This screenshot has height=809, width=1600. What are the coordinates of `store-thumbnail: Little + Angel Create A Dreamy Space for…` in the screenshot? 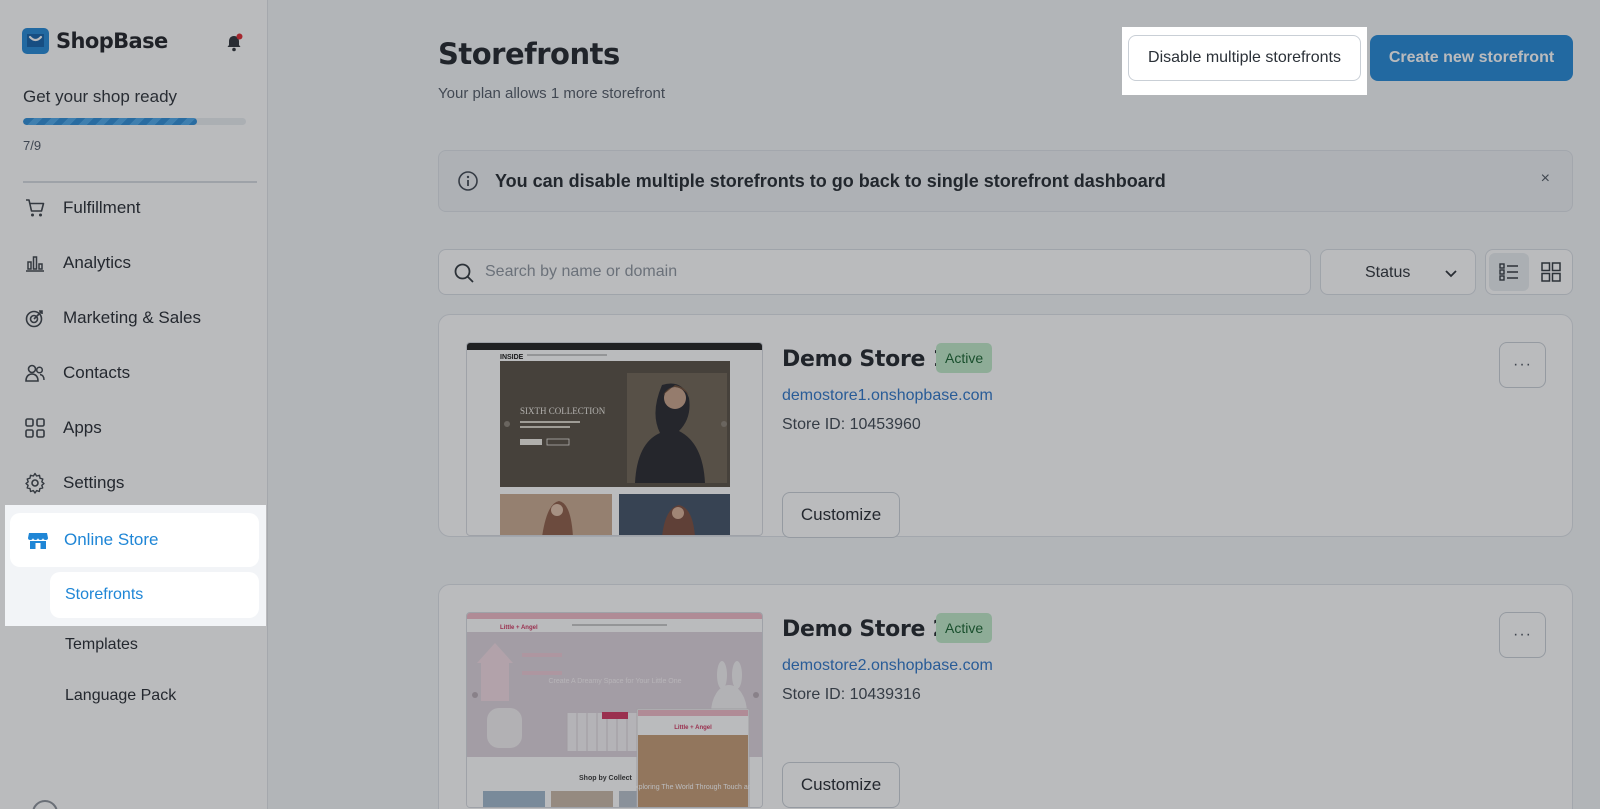 It's located at (614, 710).